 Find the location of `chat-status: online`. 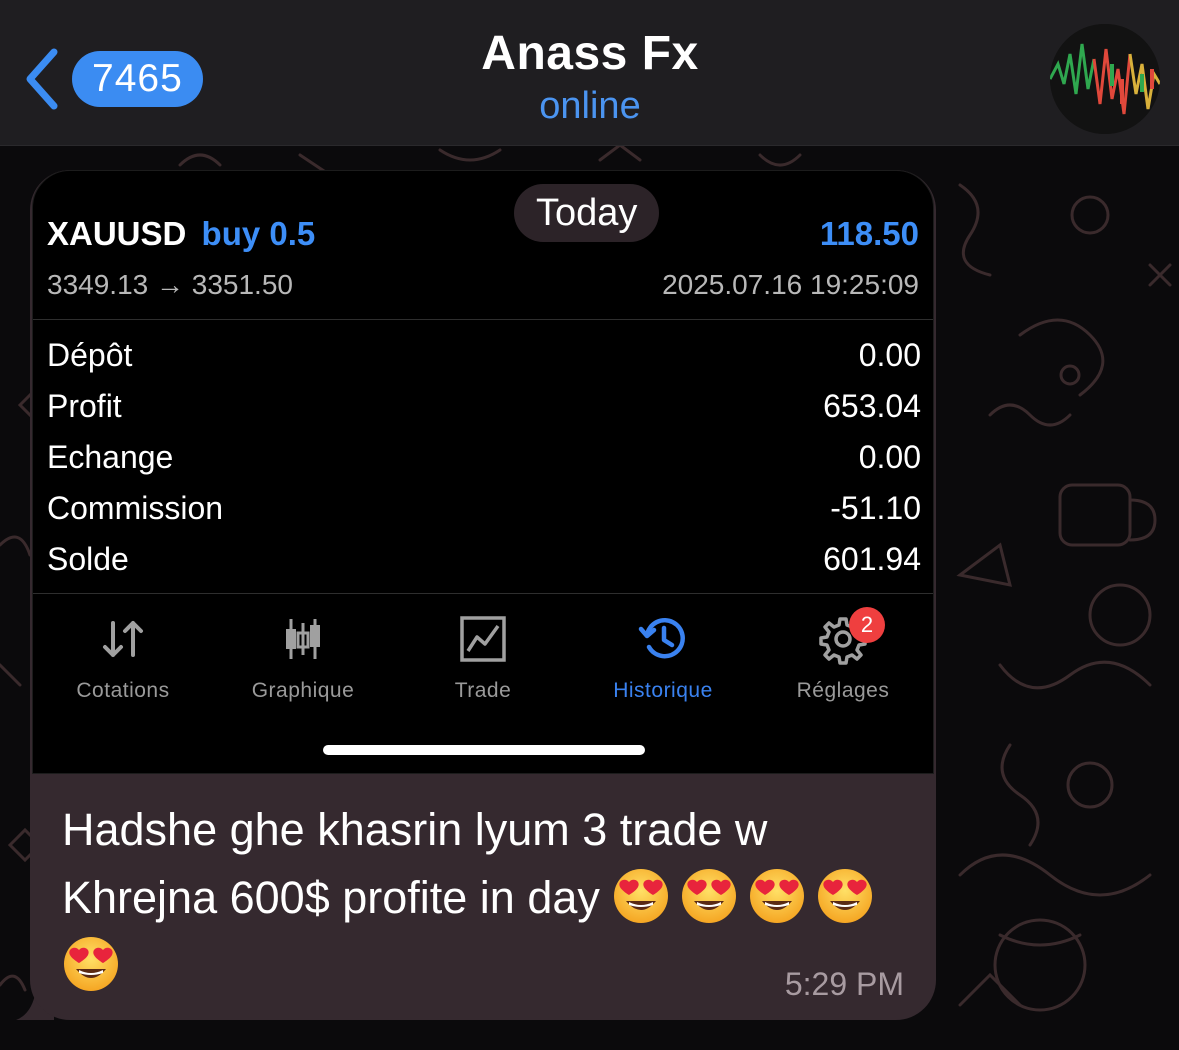

chat-status: online is located at coordinates (590, 106).